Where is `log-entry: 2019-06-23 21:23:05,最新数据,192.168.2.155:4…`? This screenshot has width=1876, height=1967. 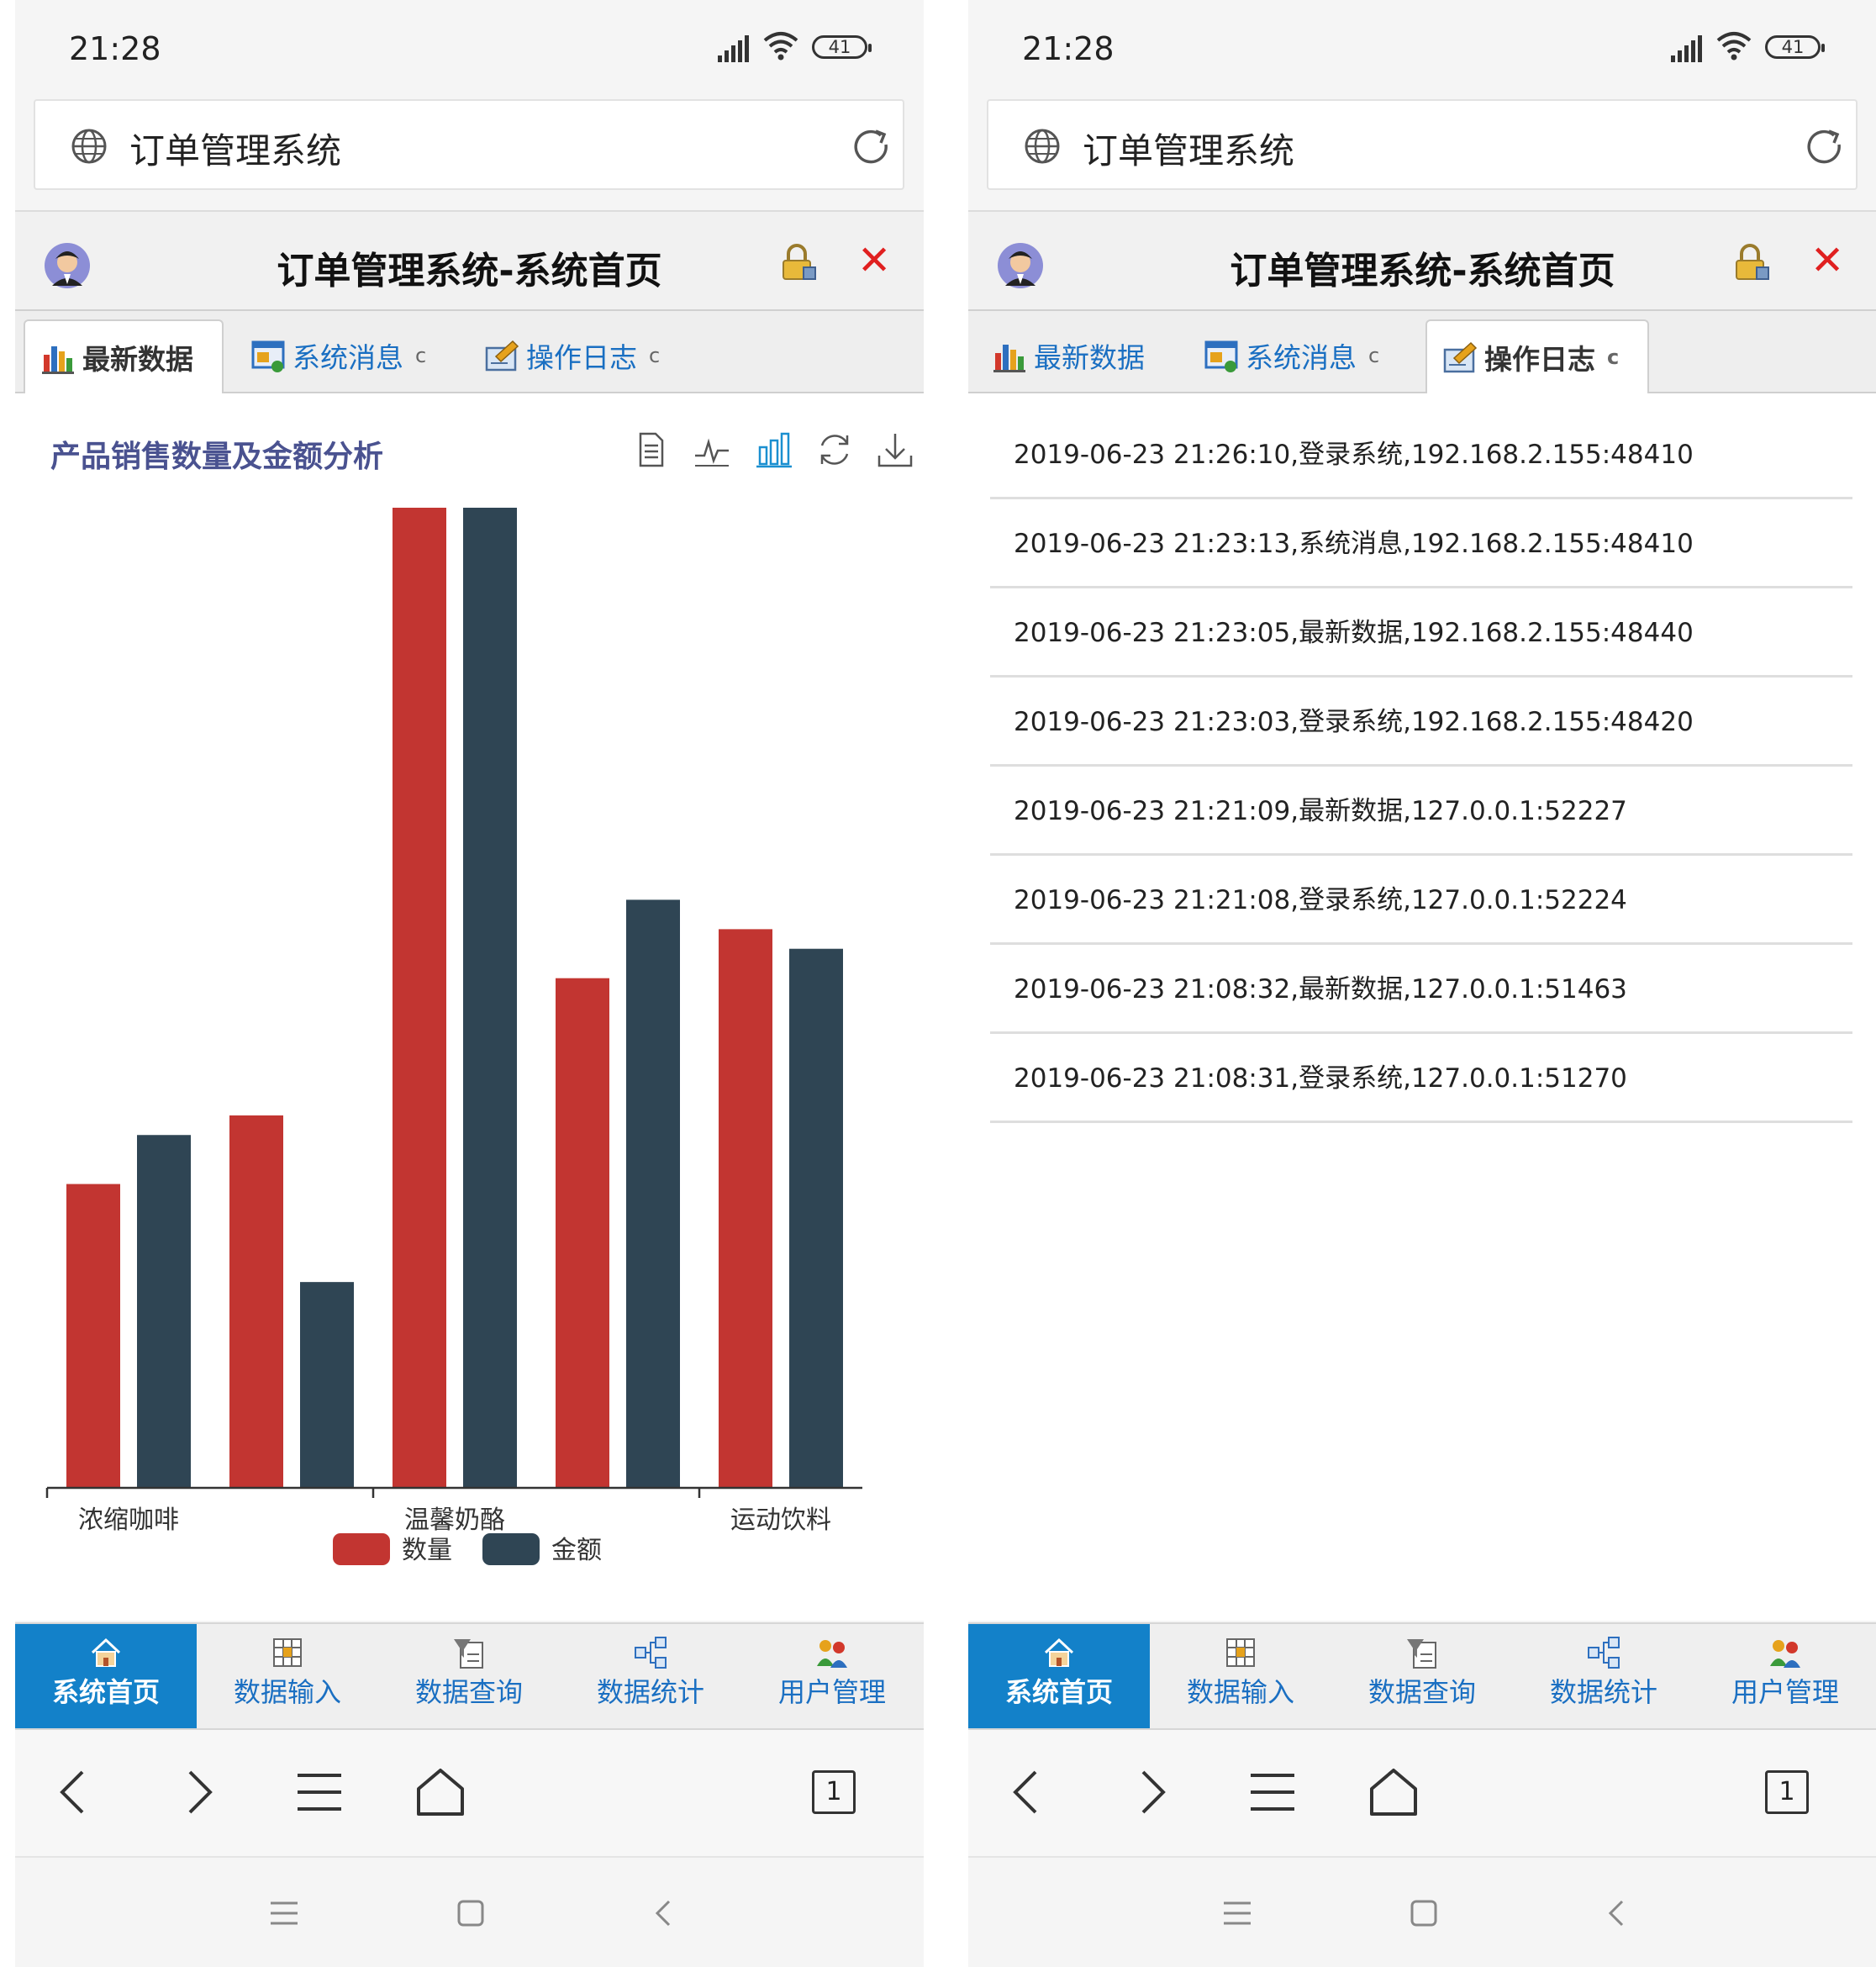
log-entry: 2019-06-23 21:23:05,最新数据,192.168.2.155:4… is located at coordinates (1421, 633).